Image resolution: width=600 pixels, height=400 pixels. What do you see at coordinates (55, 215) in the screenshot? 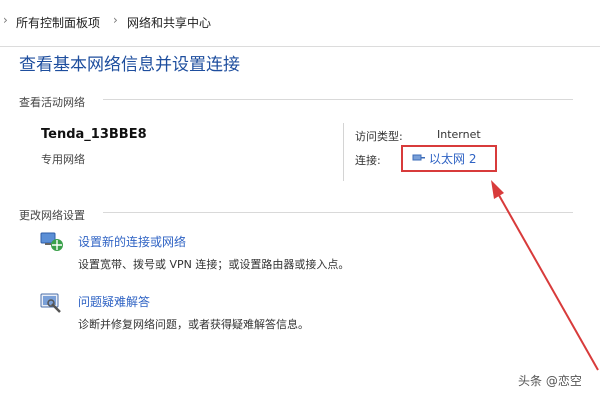
I see `section-label: 更改网络设置` at bounding box center [55, 215].